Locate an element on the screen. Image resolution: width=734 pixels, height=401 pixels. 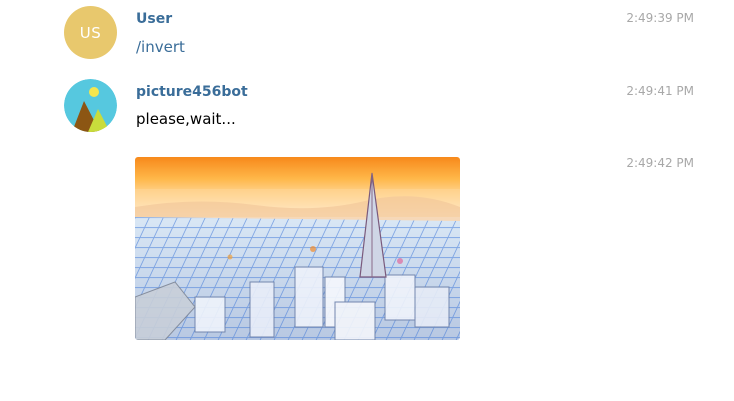
user-avatar: US is located at coordinates (90, 32).